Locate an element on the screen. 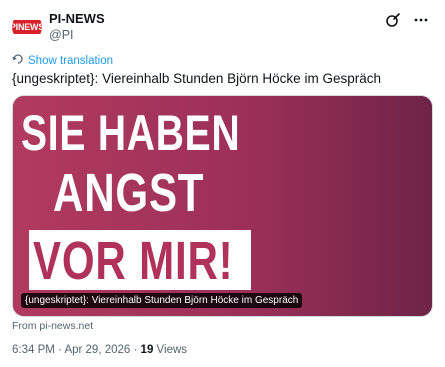 This screenshot has width=445, height=367. avatar: PINEWS is located at coordinates (27, 27).